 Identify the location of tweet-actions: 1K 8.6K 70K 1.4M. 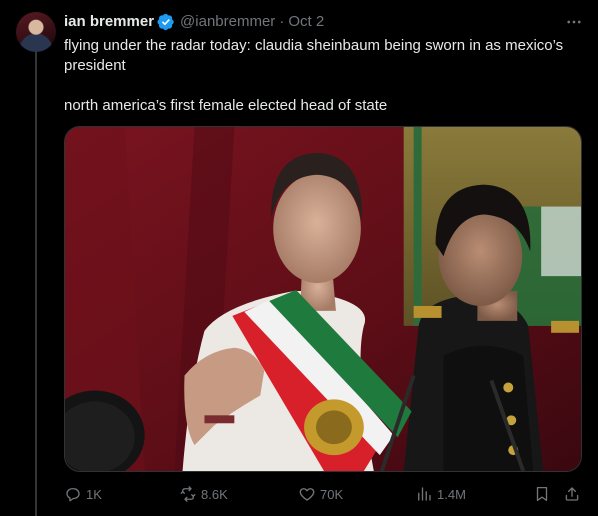
(324, 494).